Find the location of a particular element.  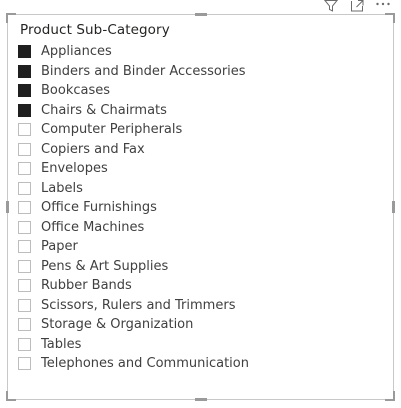

resize-handle-left is located at coordinates (7, 207).